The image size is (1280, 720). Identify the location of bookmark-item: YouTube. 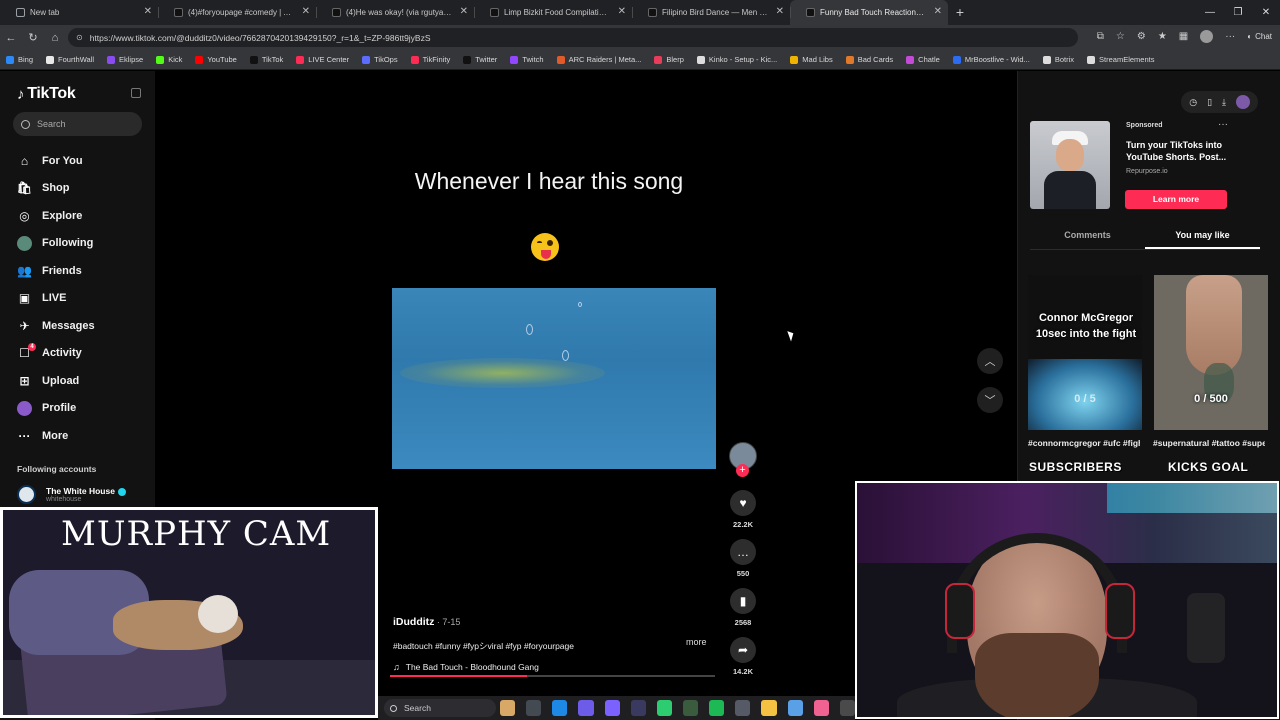
(216, 59).